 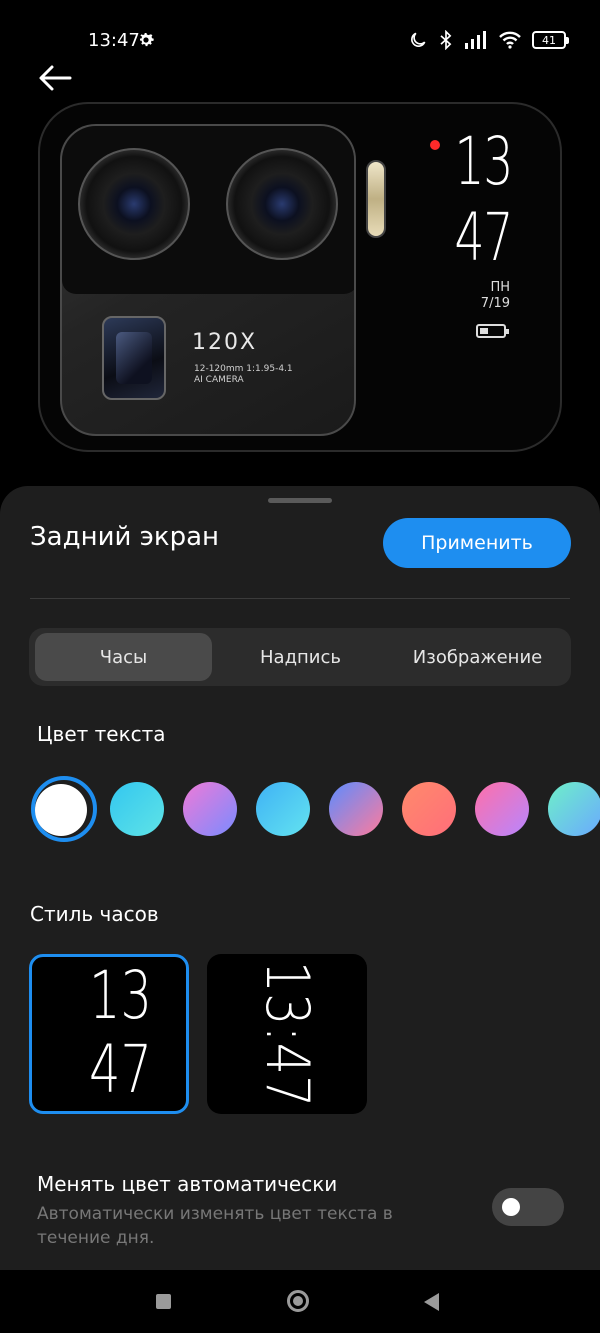 What do you see at coordinates (134, 358) in the screenshot?
I see `periscope-lens` at bounding box center [134, 358].